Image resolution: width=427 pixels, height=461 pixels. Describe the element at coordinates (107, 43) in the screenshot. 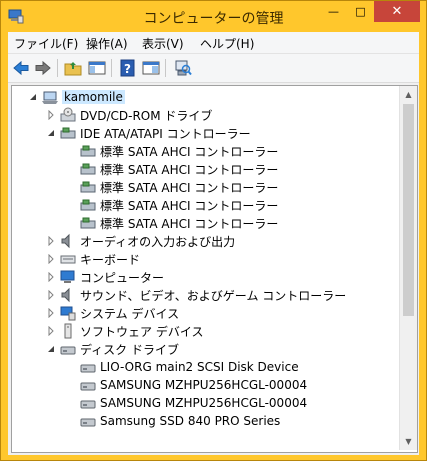

I see `menu-action: 操作(A)` at that location.